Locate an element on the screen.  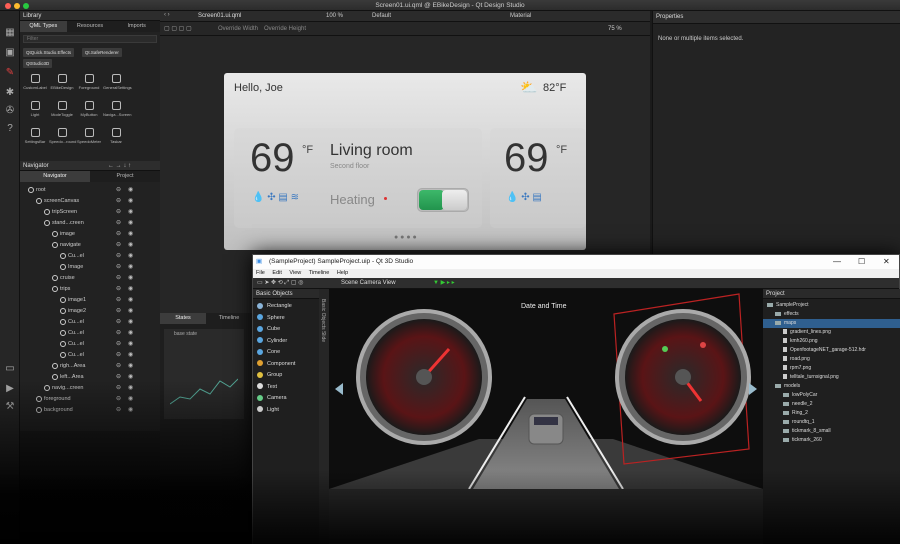
library-component: EBikeDesign is located at coordinates (62, 83).